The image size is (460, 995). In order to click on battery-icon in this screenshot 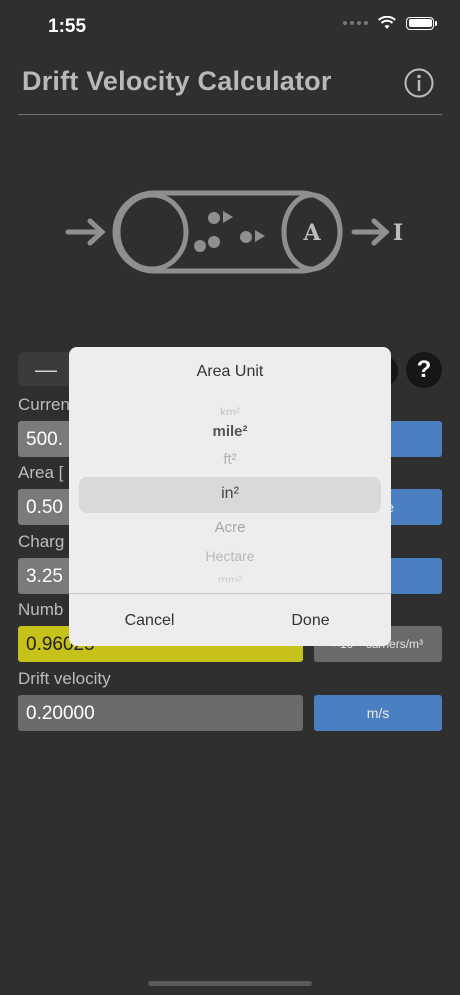, I will do `click(421, 23)`.